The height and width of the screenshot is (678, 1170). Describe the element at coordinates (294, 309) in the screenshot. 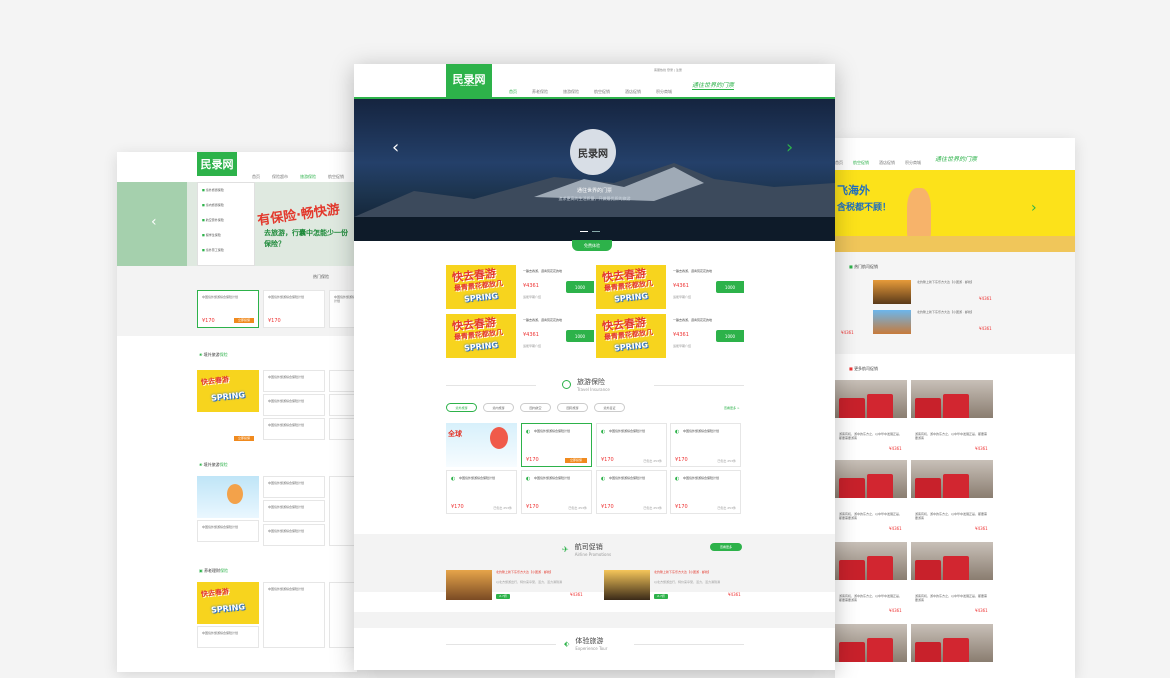

I see `hot-card: 中国境外旅游综合保险计划 ¥170` at that location.